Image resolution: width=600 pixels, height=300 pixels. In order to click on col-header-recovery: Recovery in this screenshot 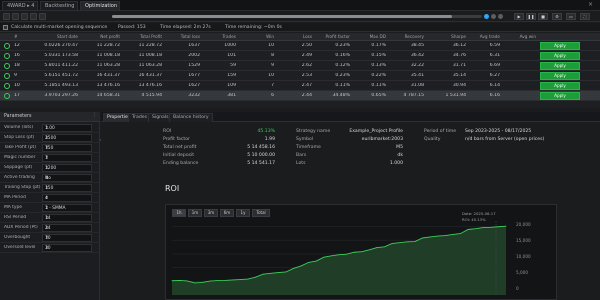, I will do `click(406, 36)`.